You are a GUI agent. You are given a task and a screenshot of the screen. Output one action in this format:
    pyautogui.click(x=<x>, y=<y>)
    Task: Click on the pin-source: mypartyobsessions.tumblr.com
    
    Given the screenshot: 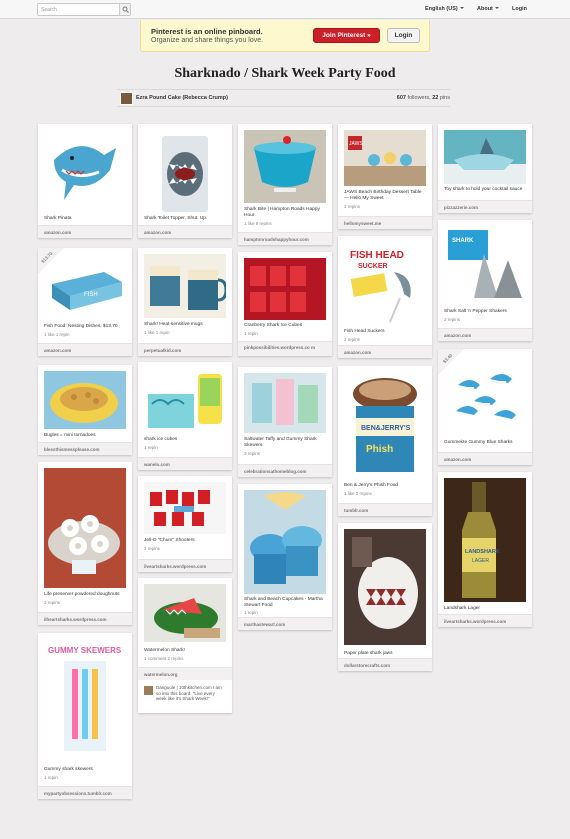 What is the action you would take?
    pyautogui.click(x=85, y=792)
    